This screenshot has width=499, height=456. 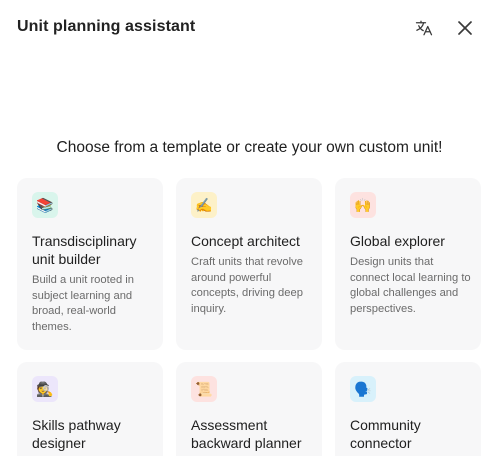 What do you see at coordinates (397, 241) in the screenshot?
I see `card-title: Global explorer` at bounding box center [397, 241].